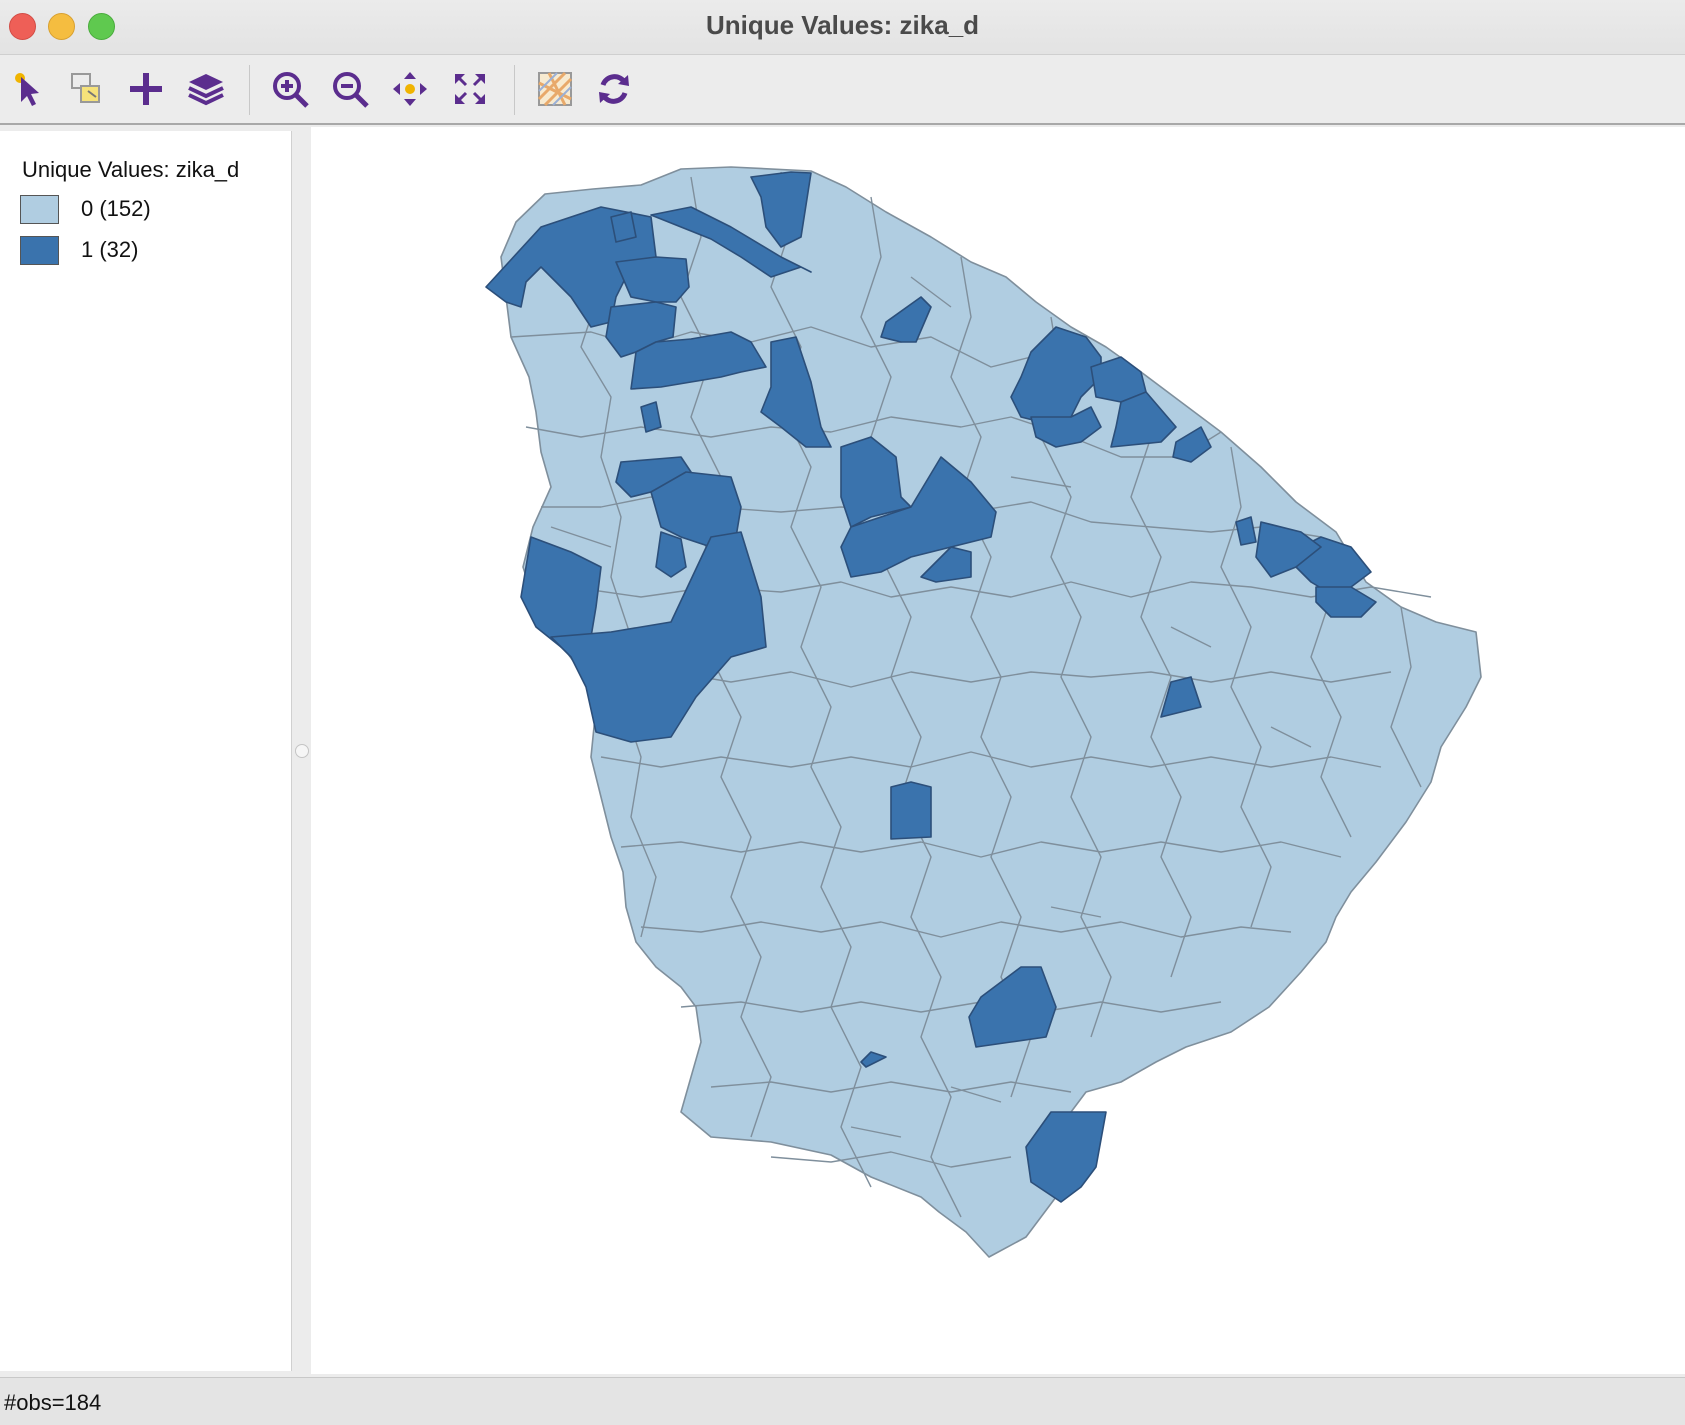  I want to click on observation-count: #obs=184, so click(53, 1402).